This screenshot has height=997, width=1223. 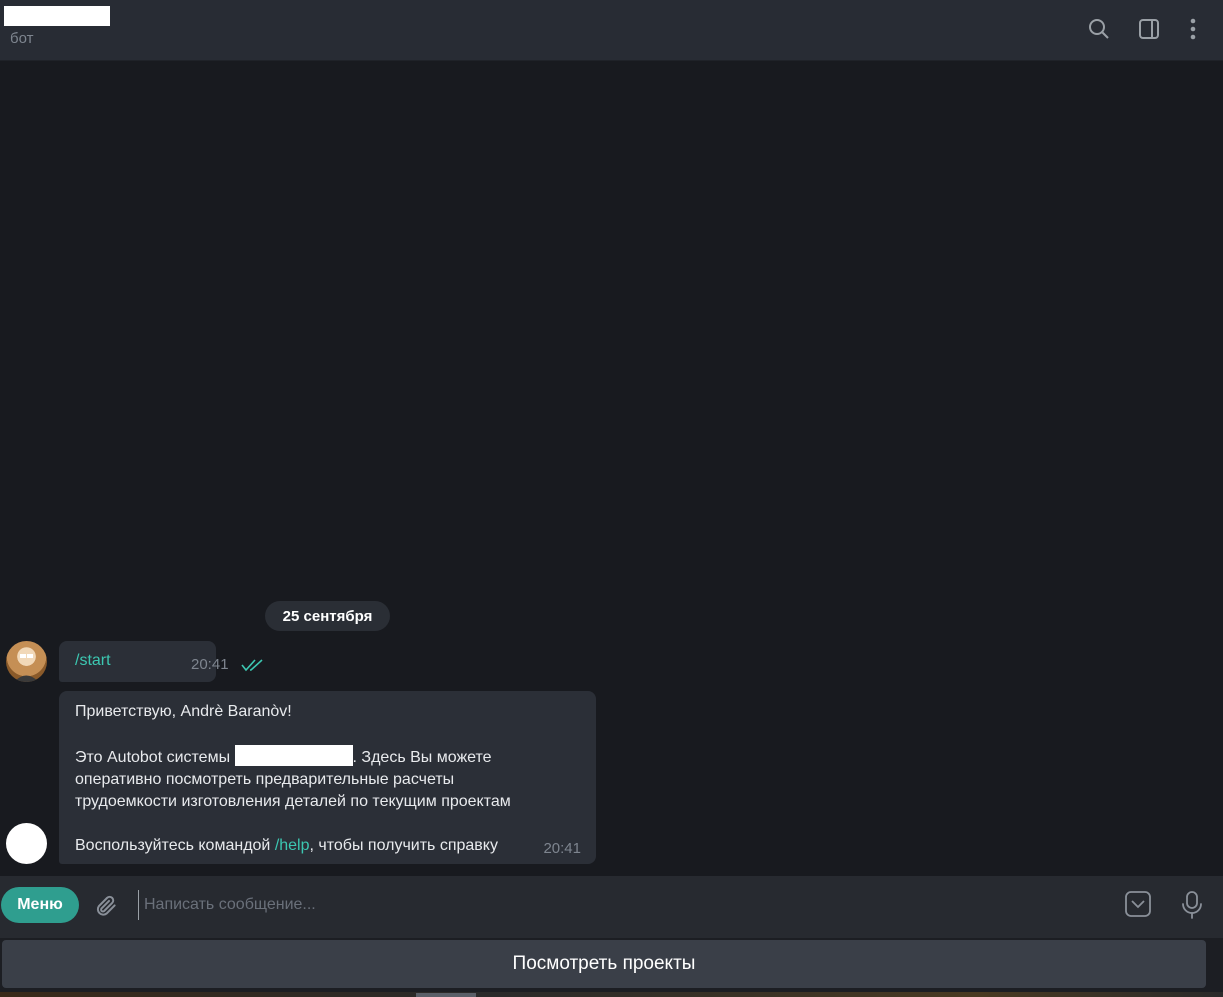 What do you see at coordinates (1138, 904) in the screenshot?
I see `bot-commands-icon` at bounding box center [1138, 904].